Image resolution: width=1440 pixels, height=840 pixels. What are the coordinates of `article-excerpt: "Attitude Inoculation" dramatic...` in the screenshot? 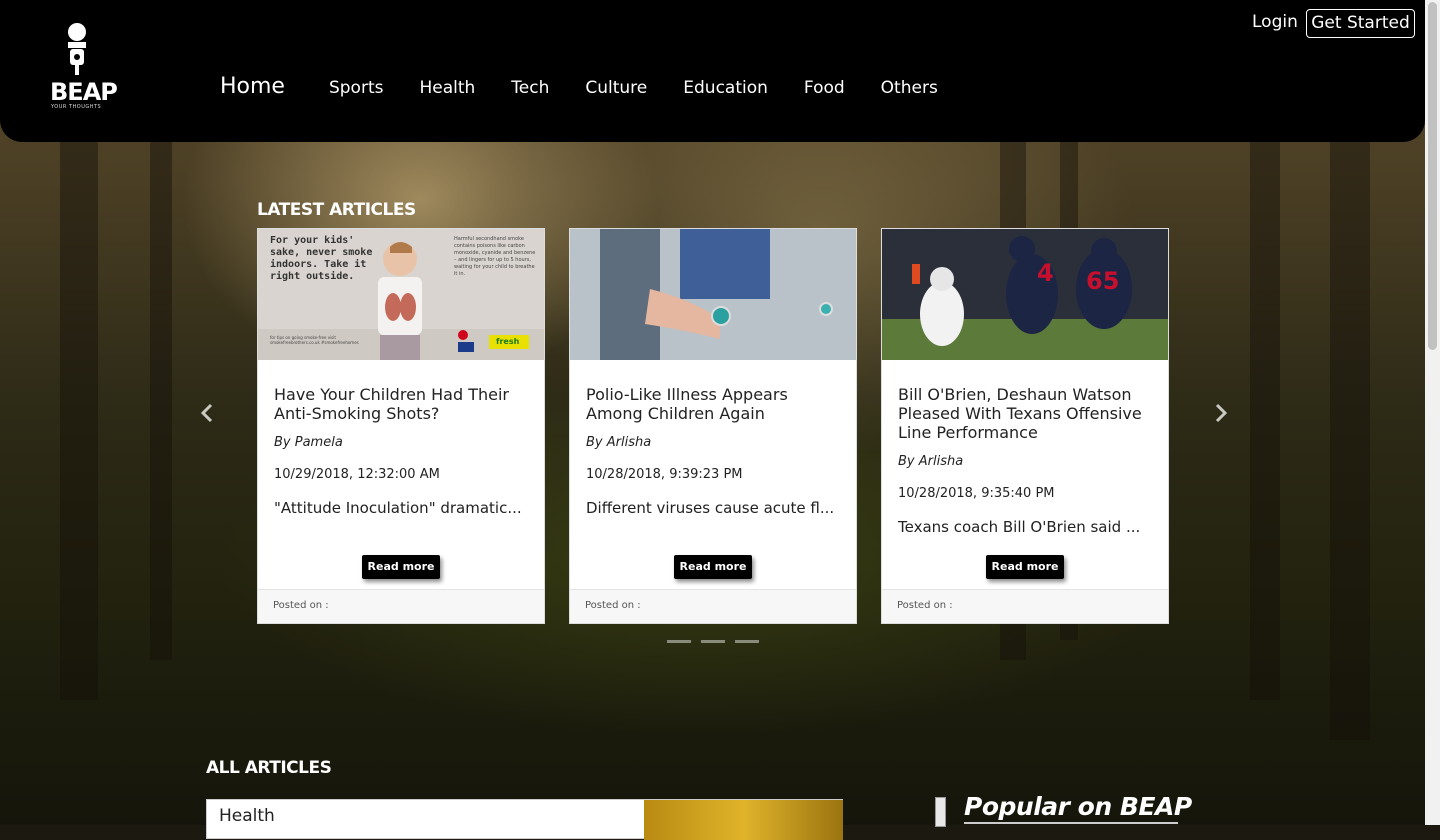 It's located at (398, 508).